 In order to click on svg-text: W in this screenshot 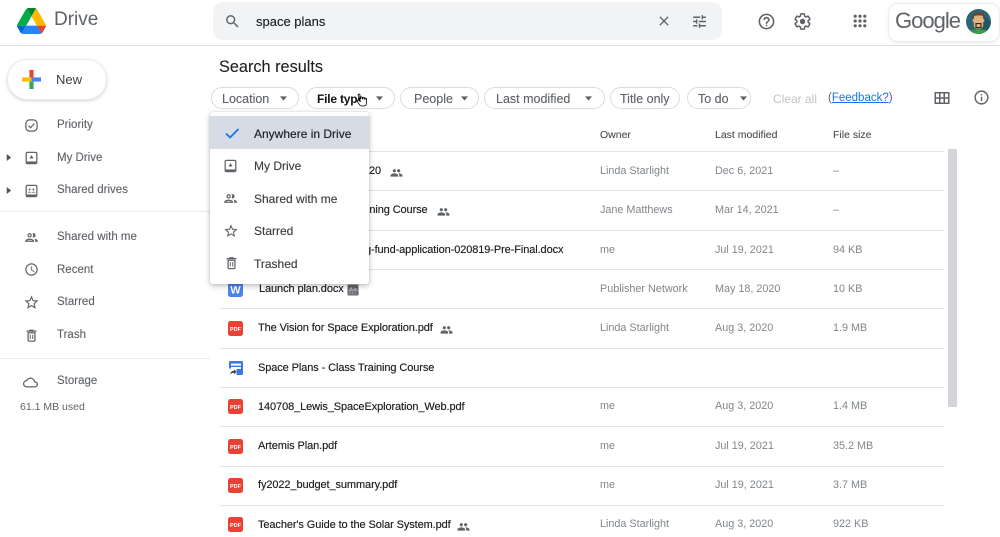, I will do `click(235, 291)`.